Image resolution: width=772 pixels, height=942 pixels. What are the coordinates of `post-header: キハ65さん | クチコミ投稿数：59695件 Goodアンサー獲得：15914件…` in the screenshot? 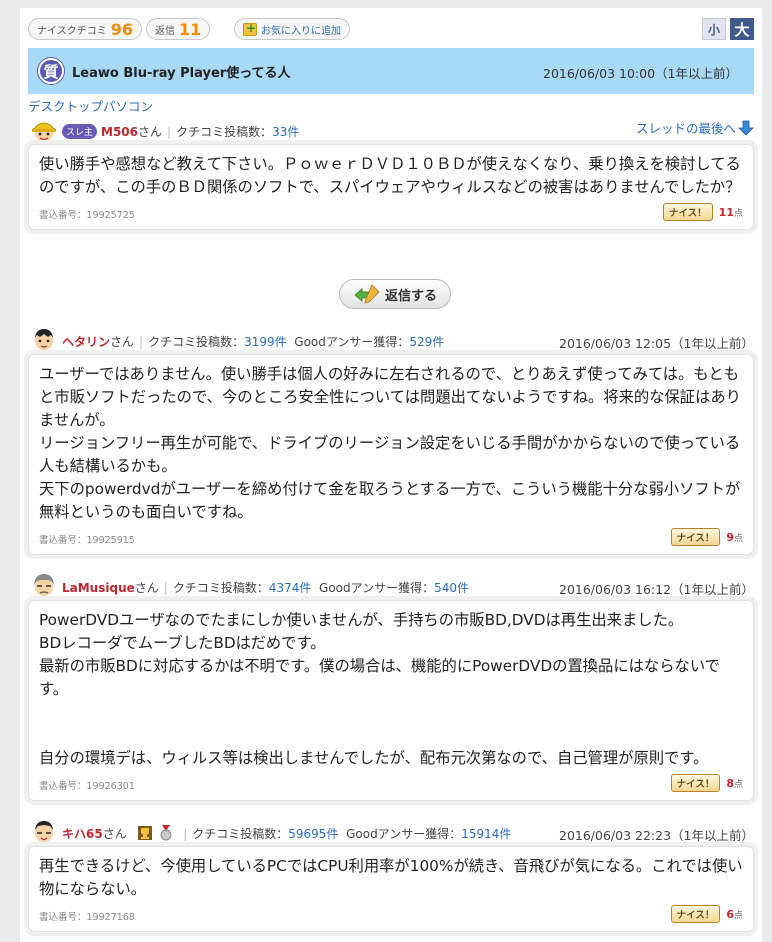 It's located at (391, 832).